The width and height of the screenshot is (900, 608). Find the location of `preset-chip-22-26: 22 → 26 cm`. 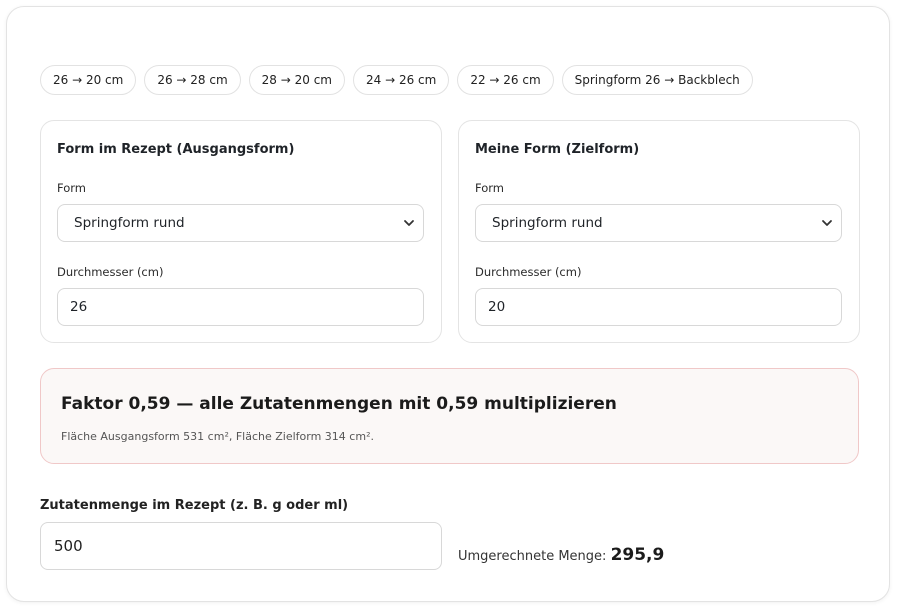

preset-chip-22-26: 22 → 26 cm is located at coordinates (505, 80).